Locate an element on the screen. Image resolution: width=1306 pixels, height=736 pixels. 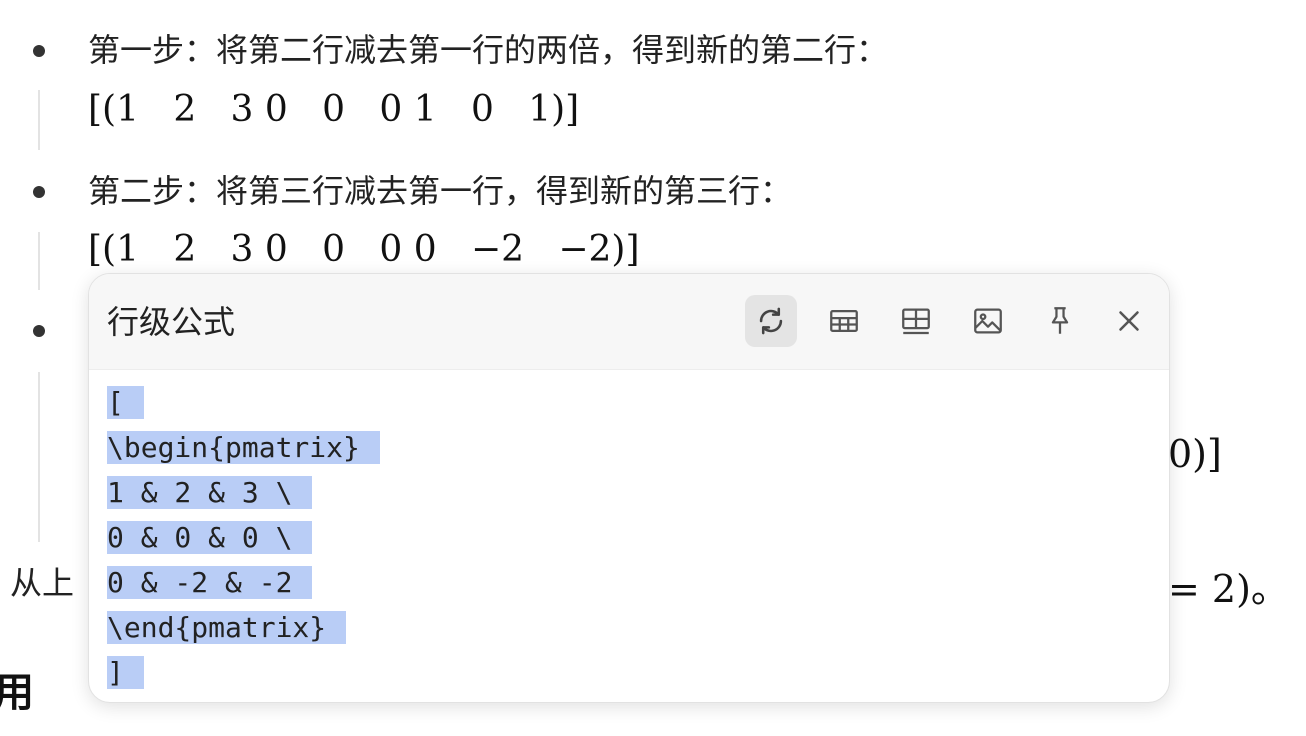
code-line: ] is located at coordinates (629, 672).